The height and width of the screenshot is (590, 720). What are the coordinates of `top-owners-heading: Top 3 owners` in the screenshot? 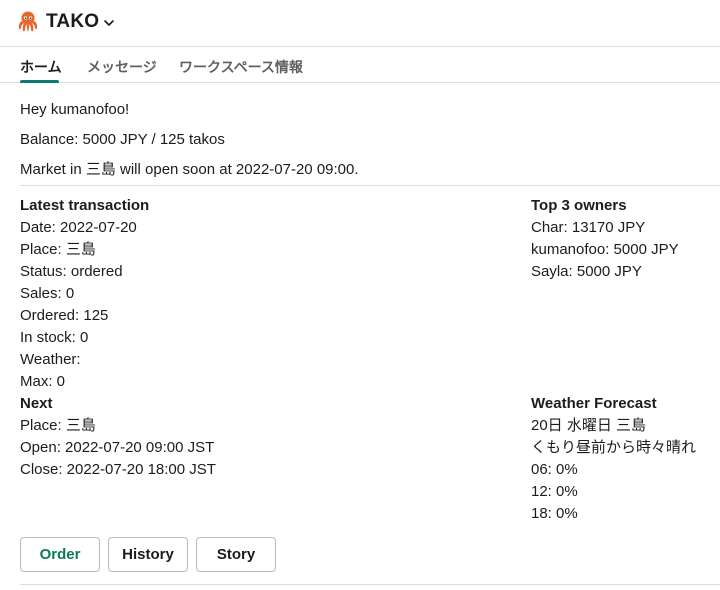 It's located at (579, 205).